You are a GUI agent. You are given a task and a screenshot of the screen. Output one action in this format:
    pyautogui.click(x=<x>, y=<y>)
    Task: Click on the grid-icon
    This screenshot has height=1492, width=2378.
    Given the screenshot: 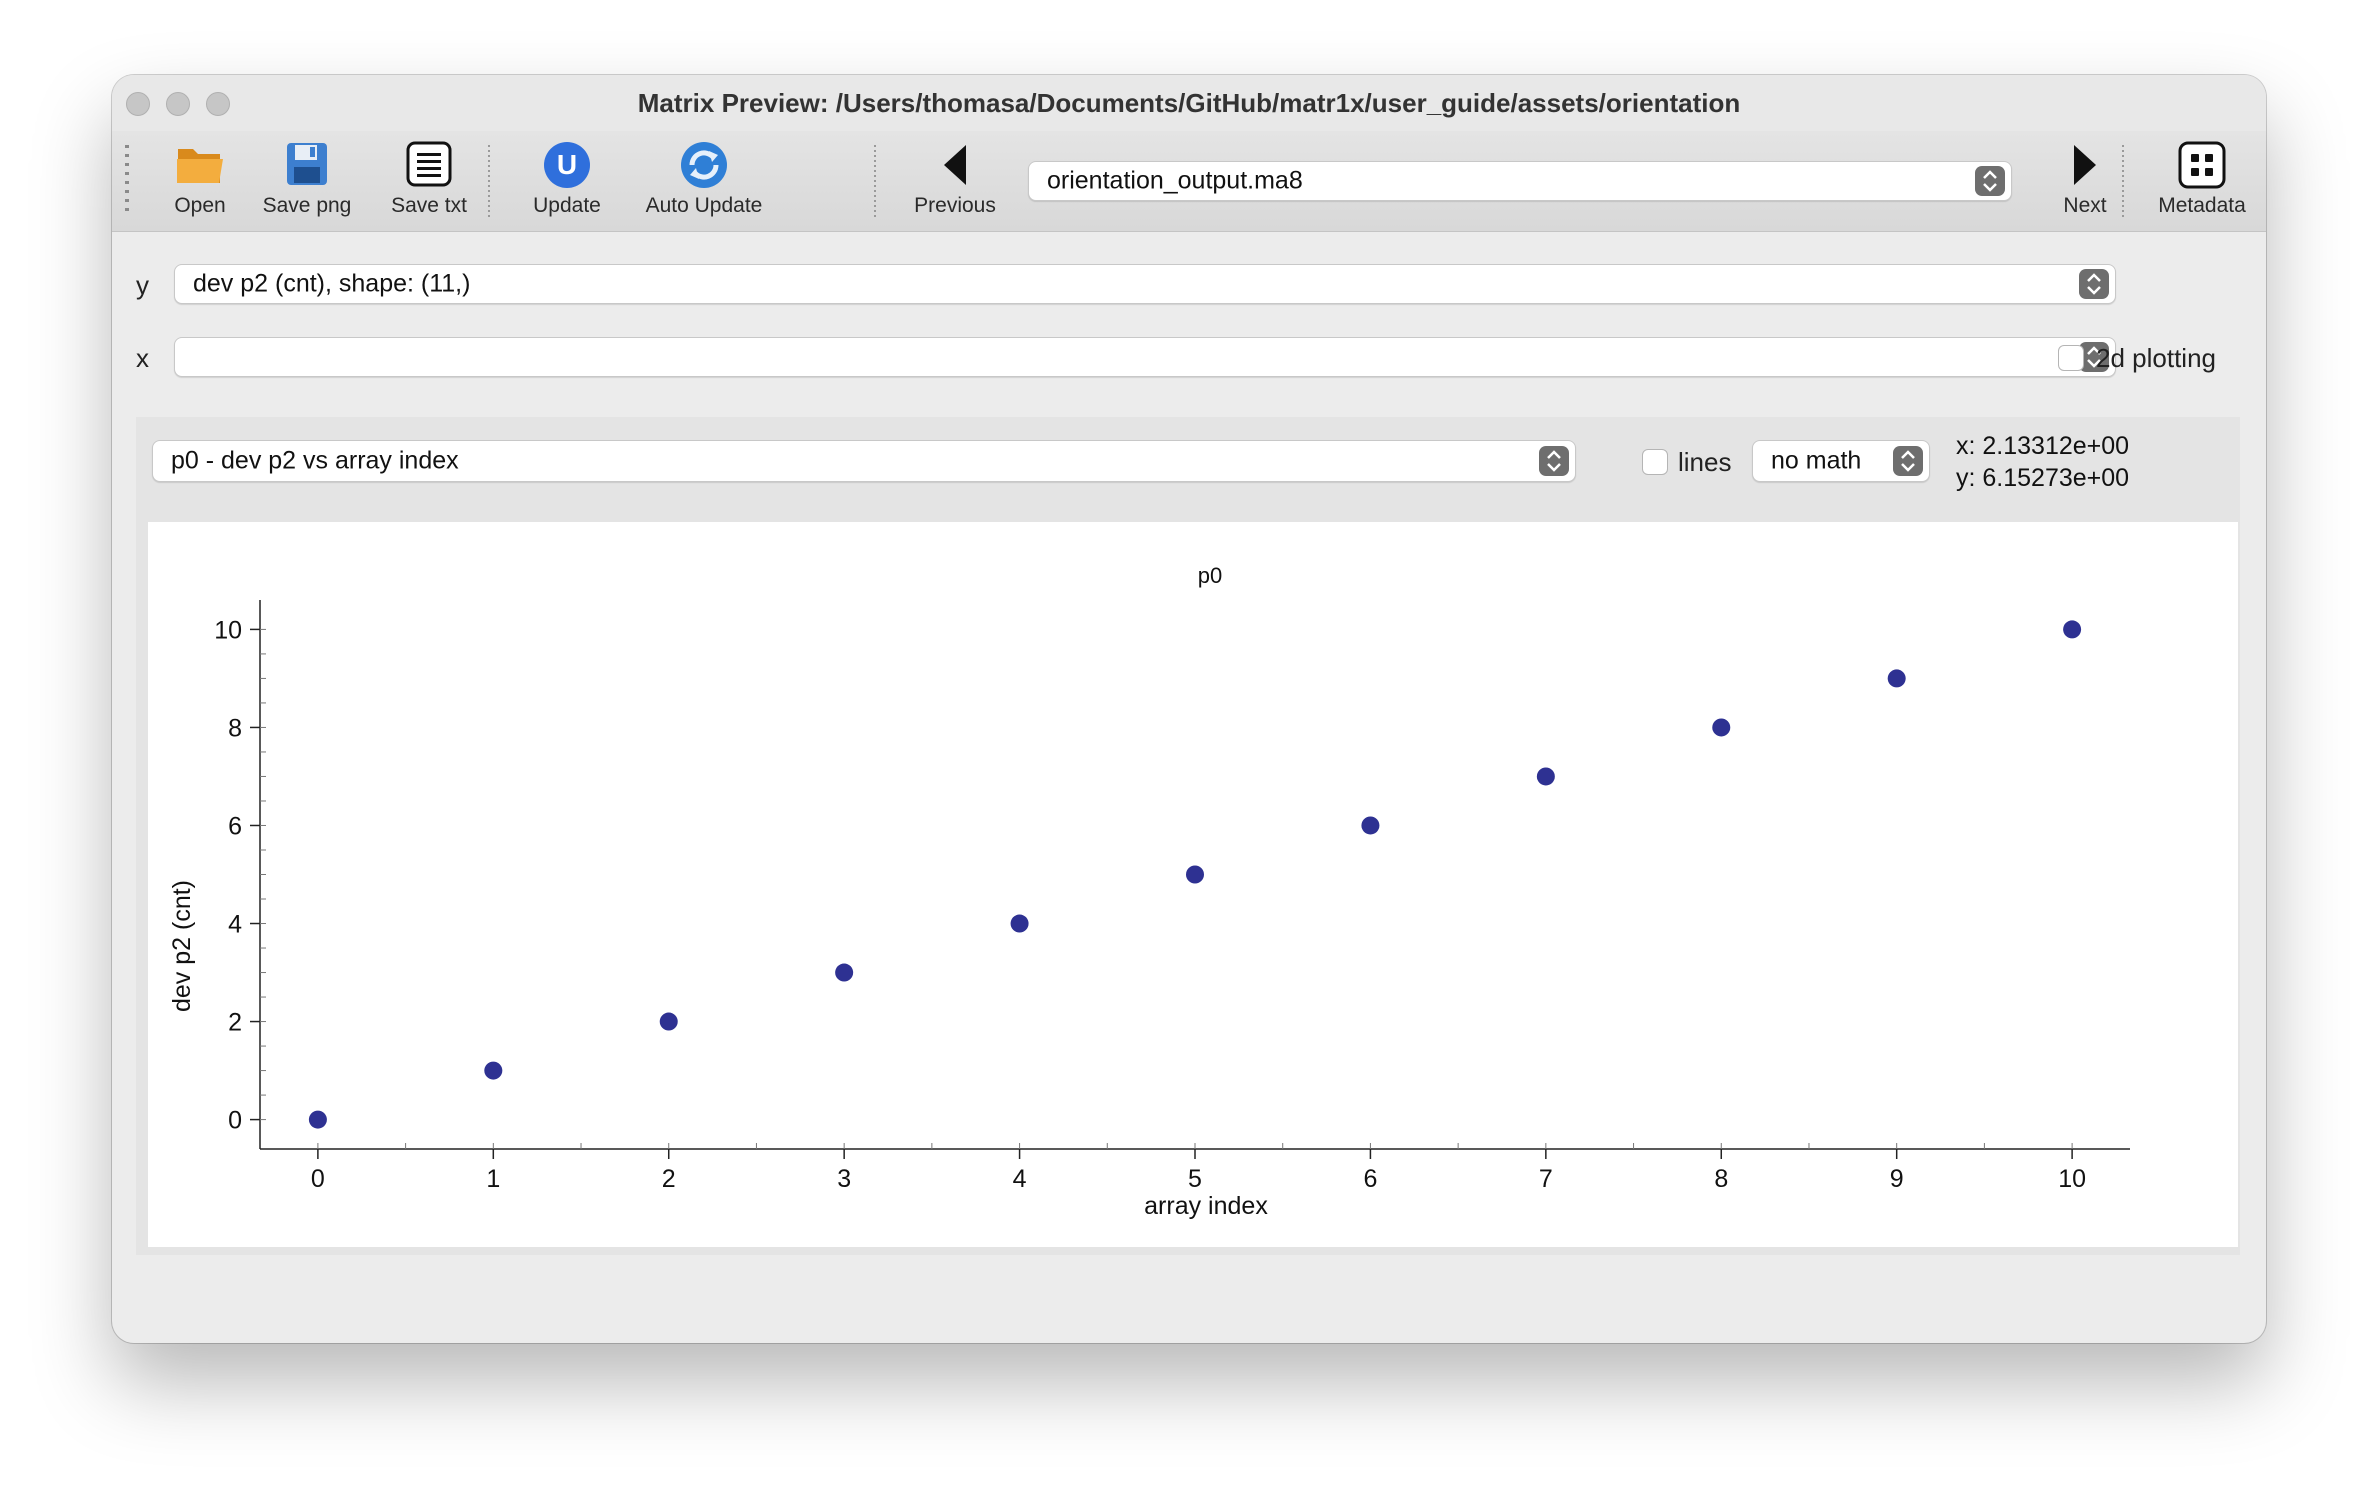 What is the action you would take?
    pyautogui.click(x=2202, y=167)
    